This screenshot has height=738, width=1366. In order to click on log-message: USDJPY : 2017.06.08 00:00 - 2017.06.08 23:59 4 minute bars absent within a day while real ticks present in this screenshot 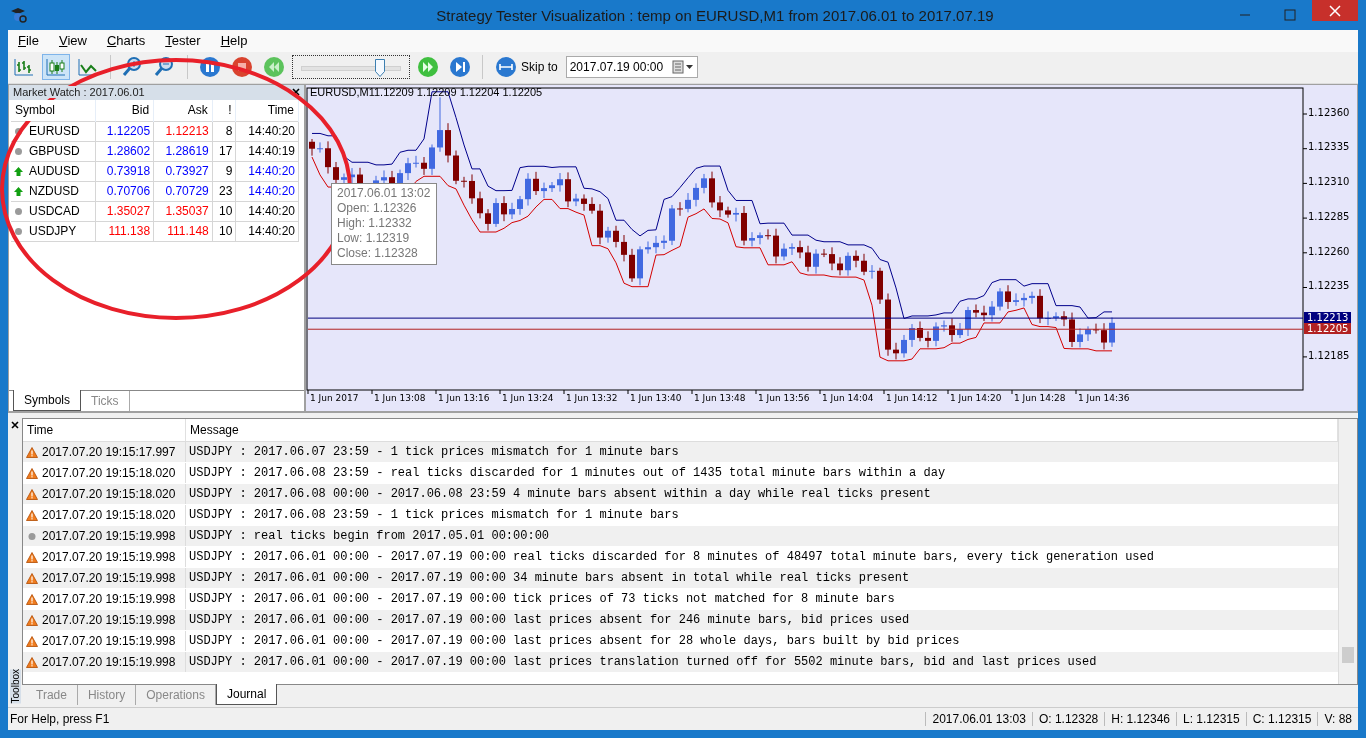, I will do `click(761, 494)`.